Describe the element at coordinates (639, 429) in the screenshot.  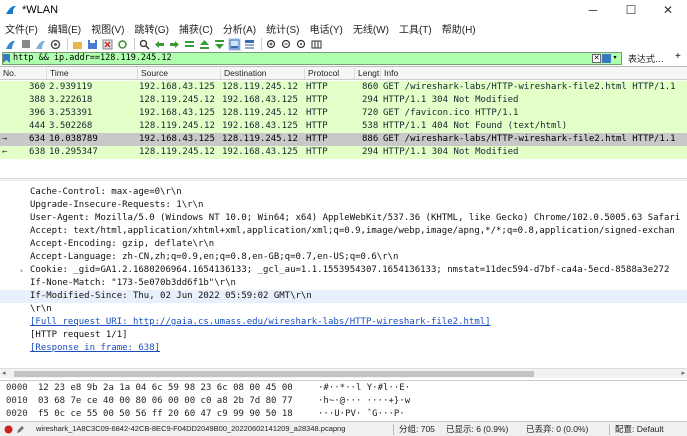
I see `profile-selector: 配置: Default` at that location.